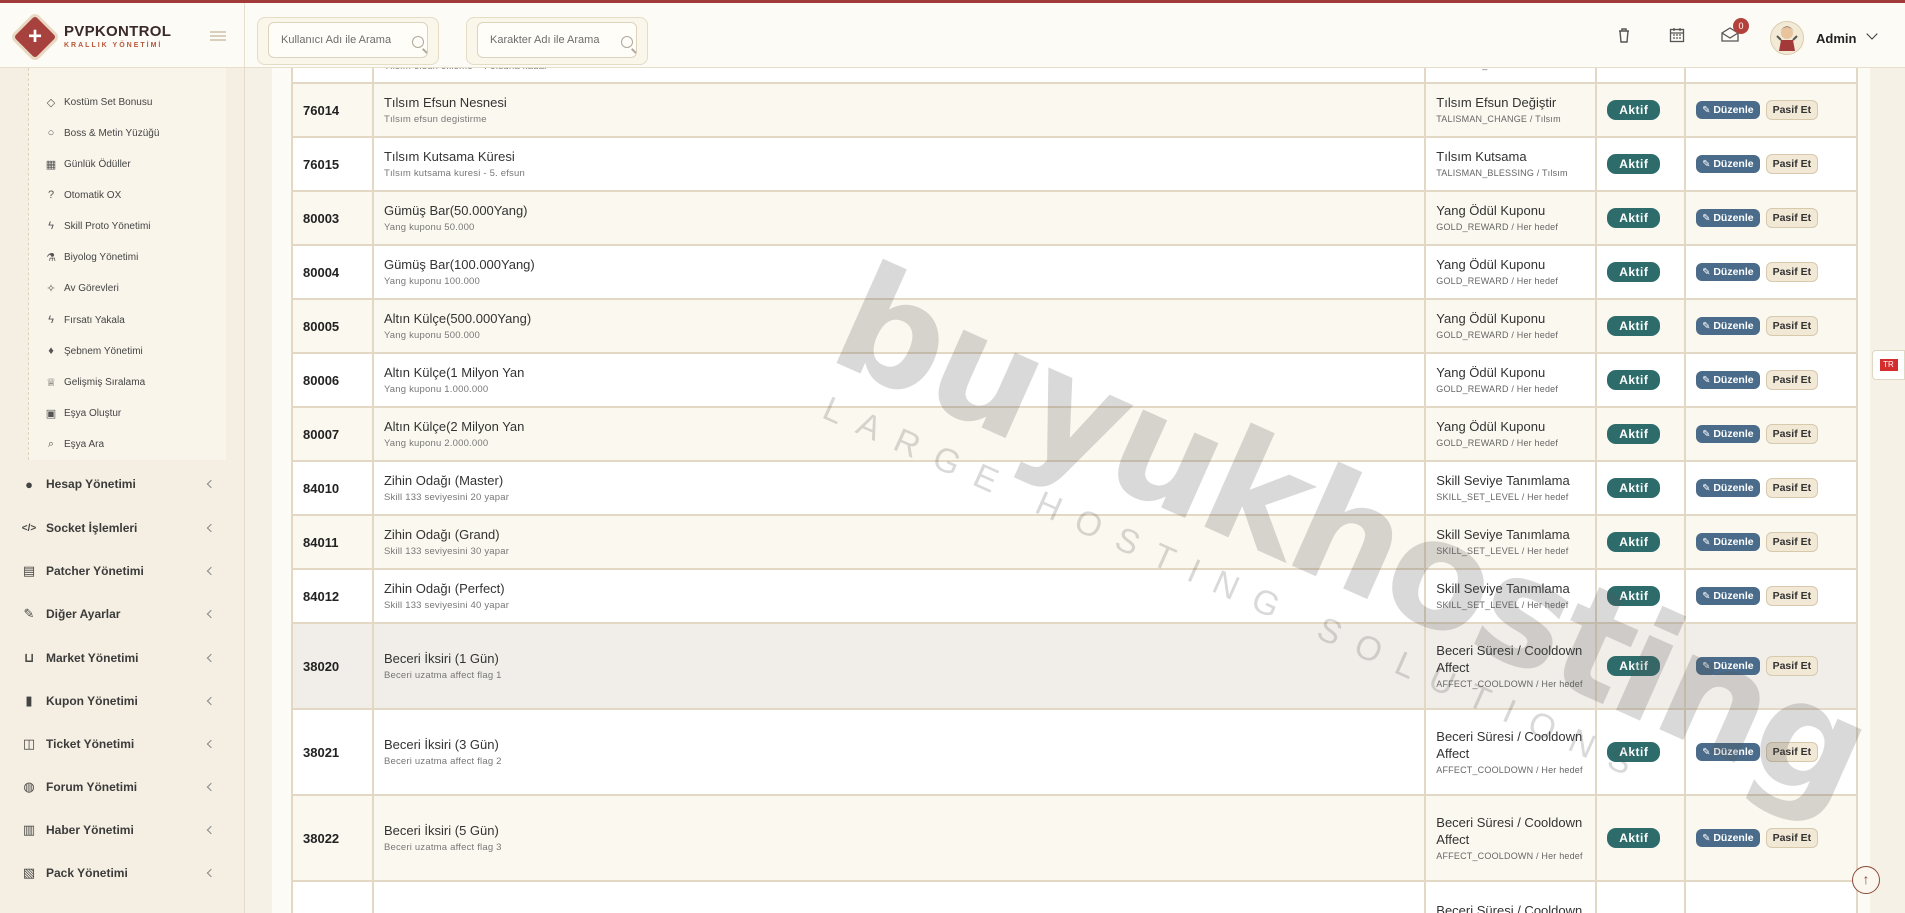 The height and width of the screenshot is (913, 1905). What do you see at coordinates (82, 413) in the screenshot?
I see `sidebar-subitem: ▣ Eşya Oluştur` at bounding box center [82, 413].